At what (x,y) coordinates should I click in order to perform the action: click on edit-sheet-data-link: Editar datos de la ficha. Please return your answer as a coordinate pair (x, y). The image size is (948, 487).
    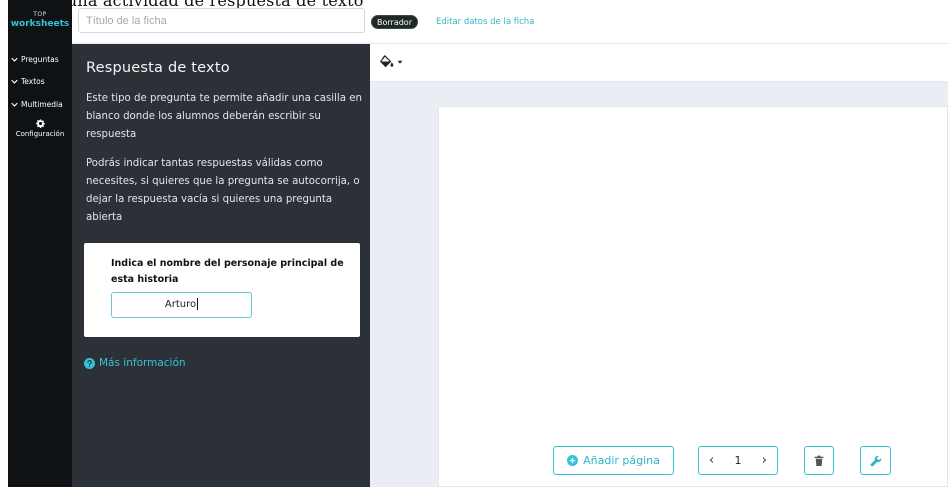
    Looking at the image, I should click on (485, 22).